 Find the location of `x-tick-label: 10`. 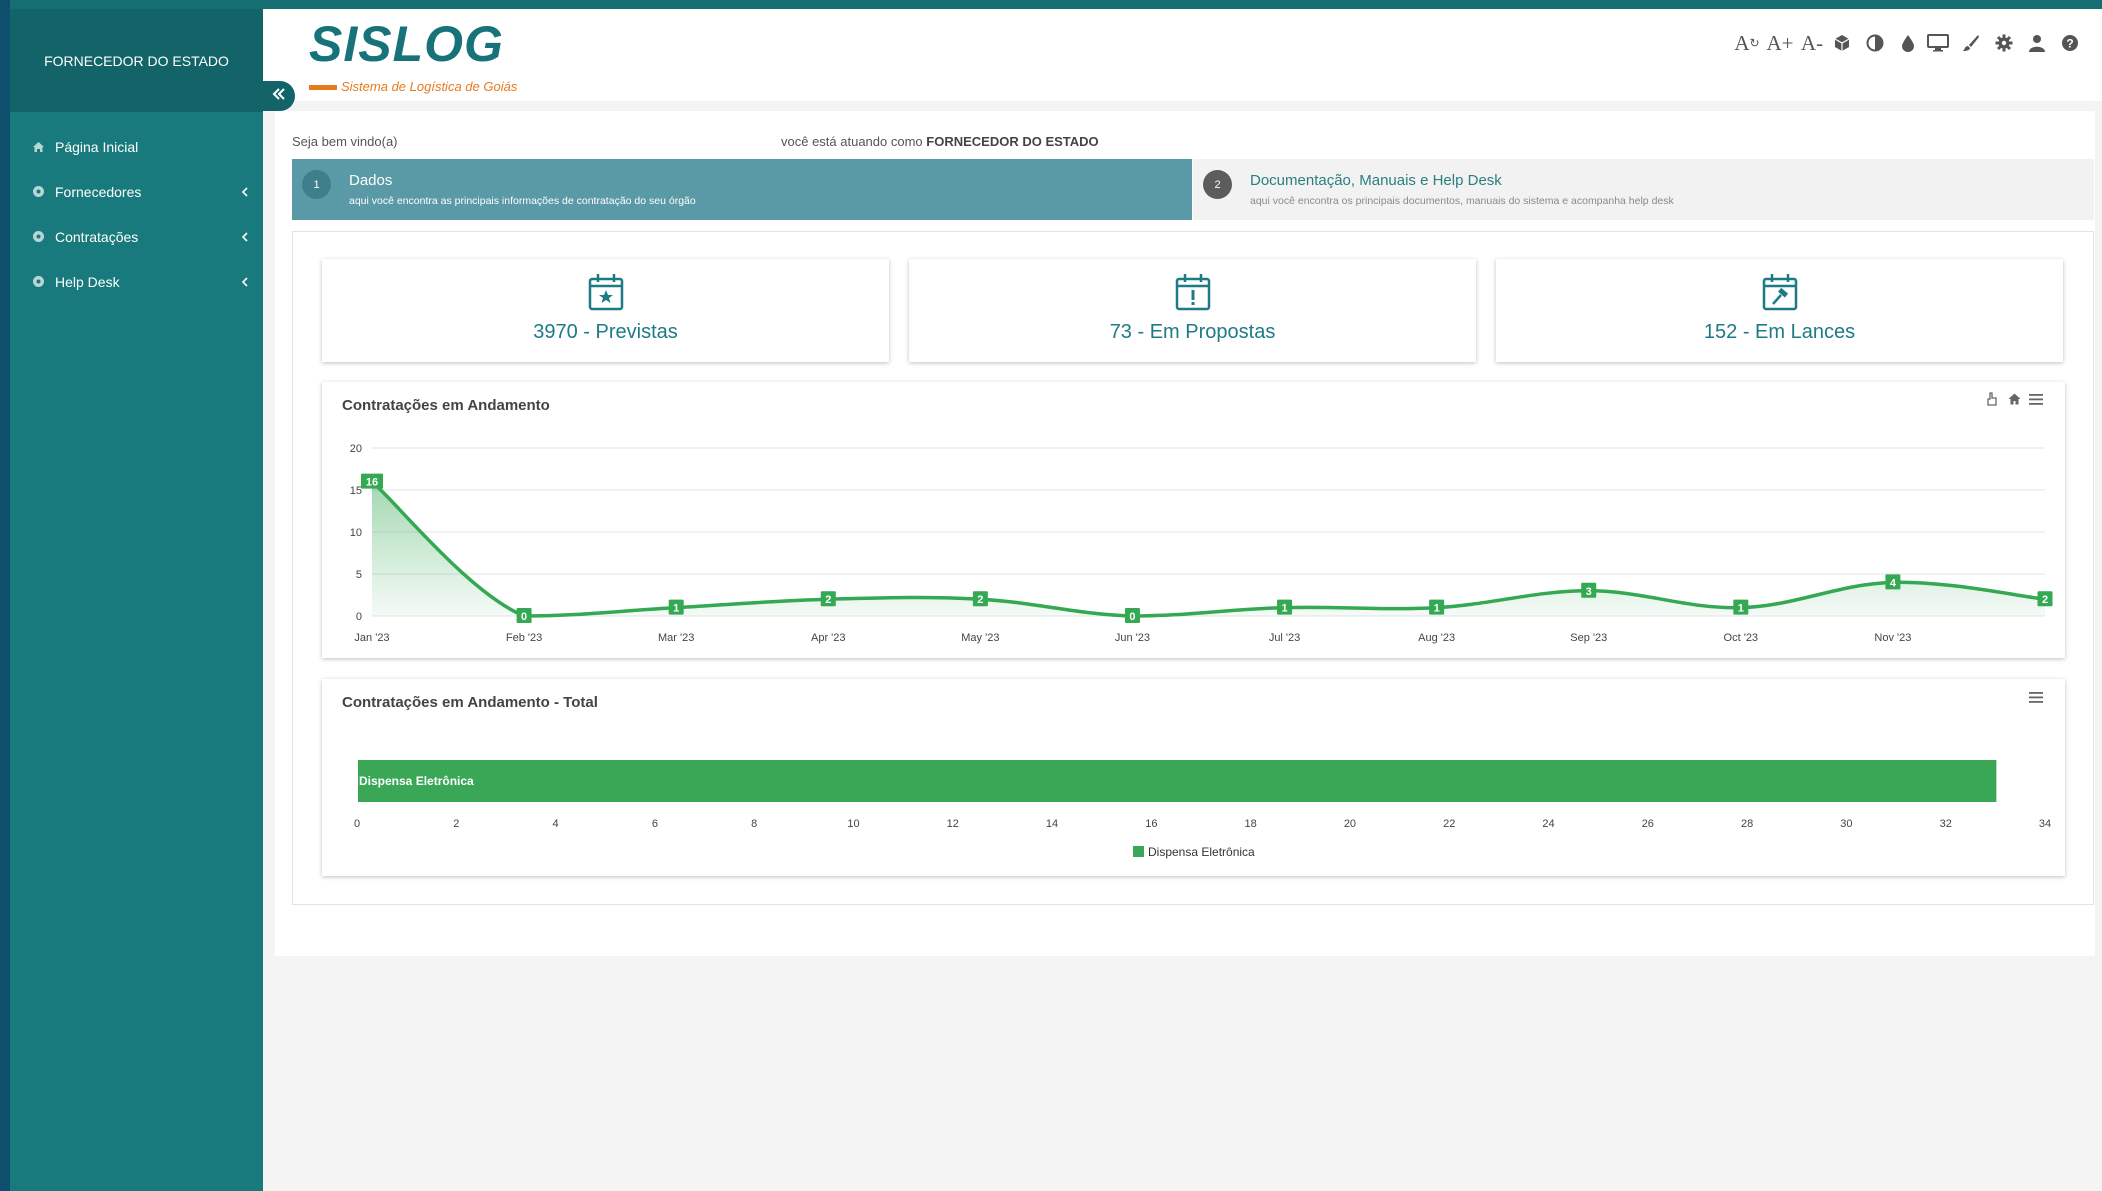

x-tick-label: 10 is located at coordinates (853, 824).